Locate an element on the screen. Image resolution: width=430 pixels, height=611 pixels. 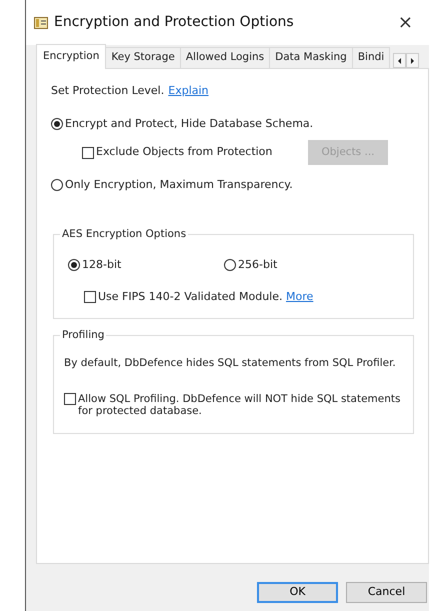
bit-radio: 128-bit is located at coordinates (144, 264).